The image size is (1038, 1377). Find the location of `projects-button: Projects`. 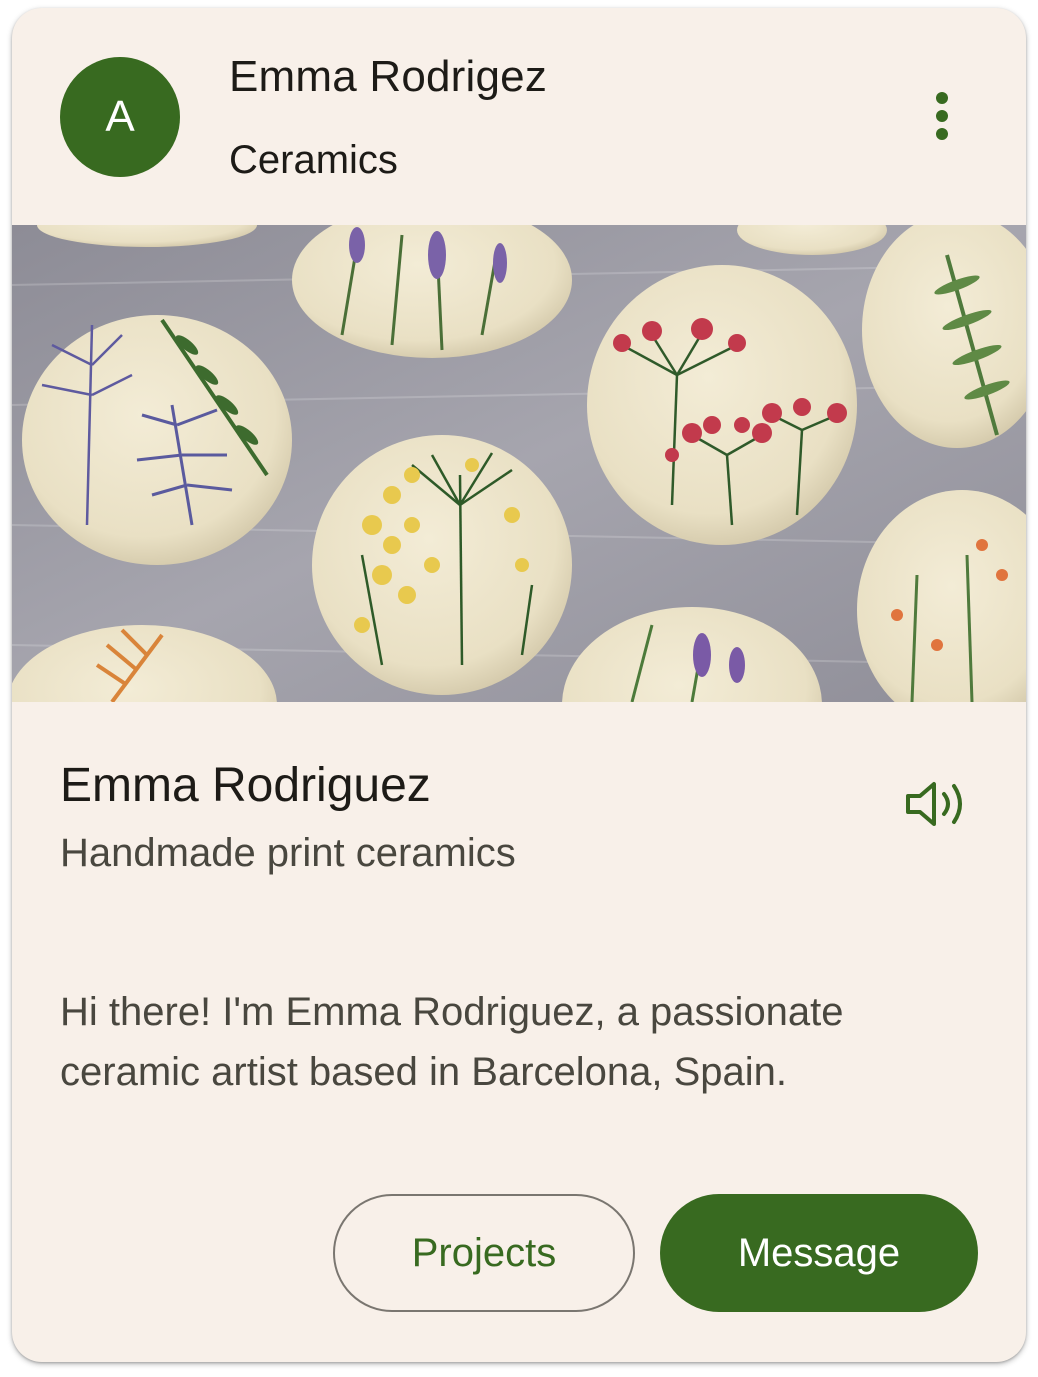

projects-button: Projects is located at coordinates (484, 1253).